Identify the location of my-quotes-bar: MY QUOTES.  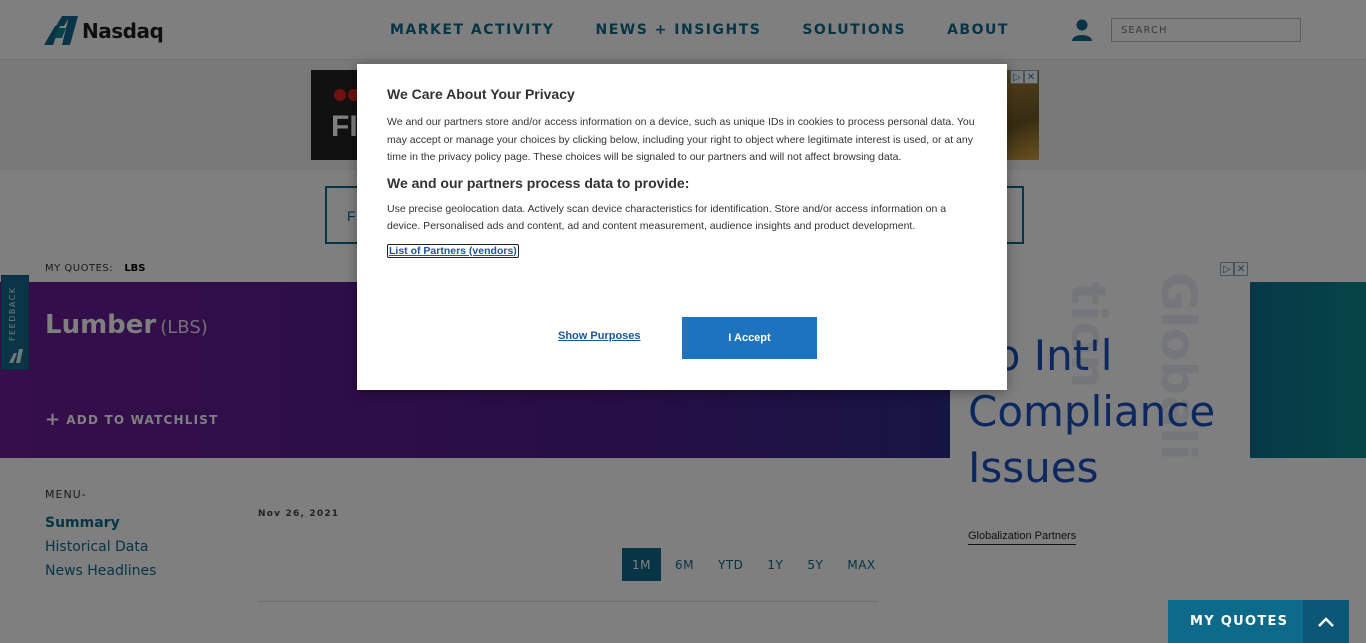
(1258, 621).